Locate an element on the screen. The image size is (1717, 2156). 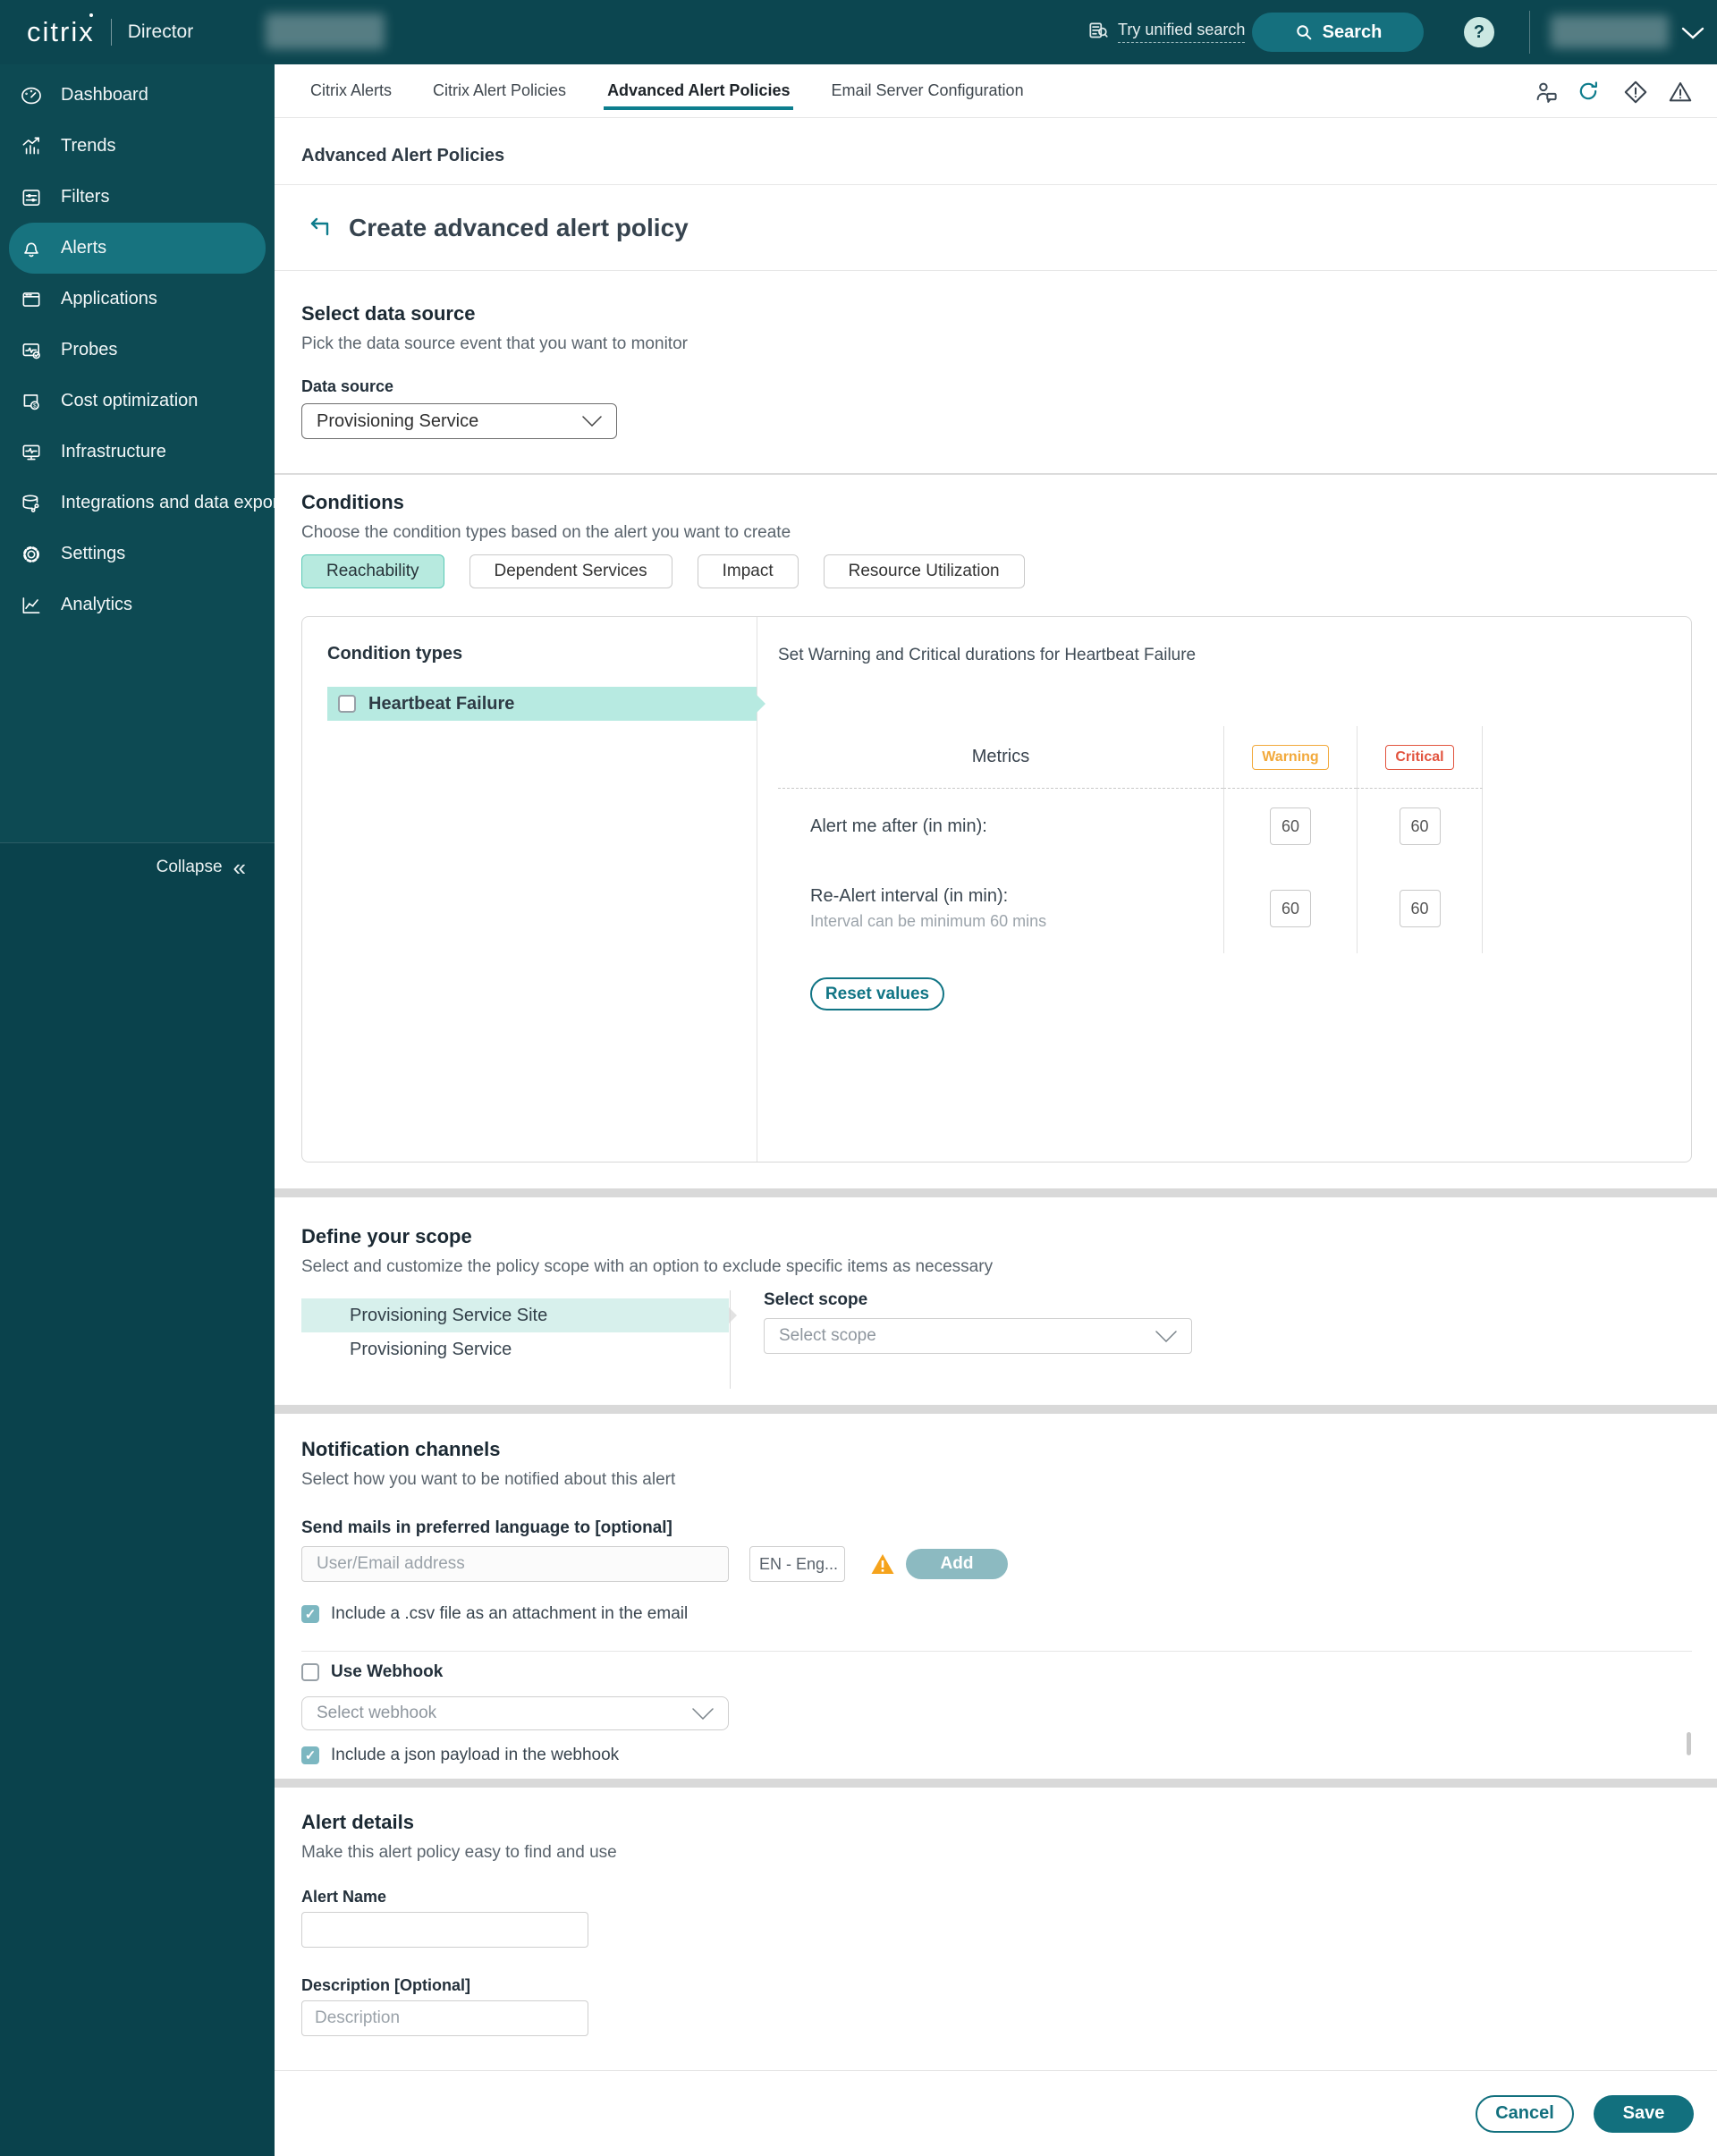
footer-actionbar: Cancel Save is located at coordinates (996, 2113).